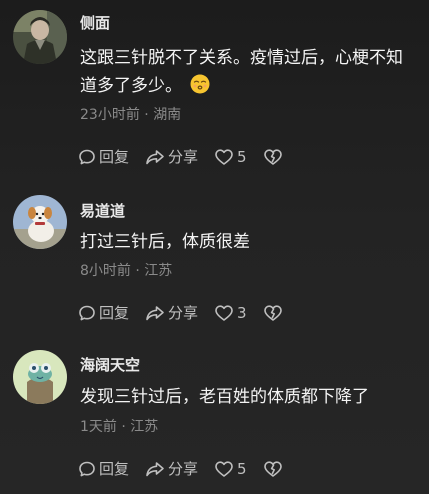 This screenshot has height=494, width=429. I want to click on comment-text: 这跟三针脱不了关系。疫情过后，心梗不知道多了多少。, so click(247, 72).